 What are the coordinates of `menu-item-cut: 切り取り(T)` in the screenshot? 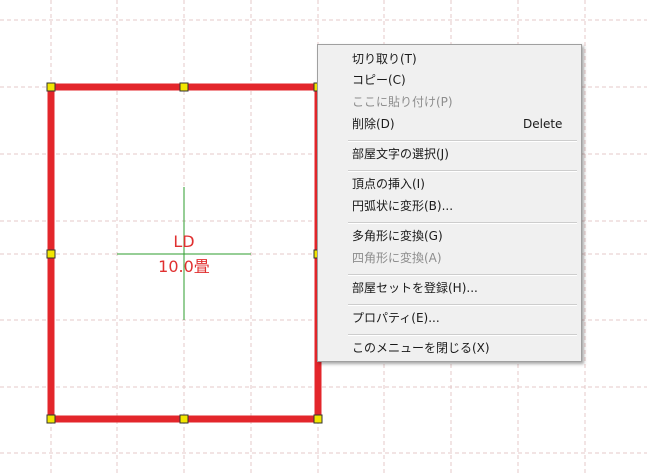 It's located at (463, 59).